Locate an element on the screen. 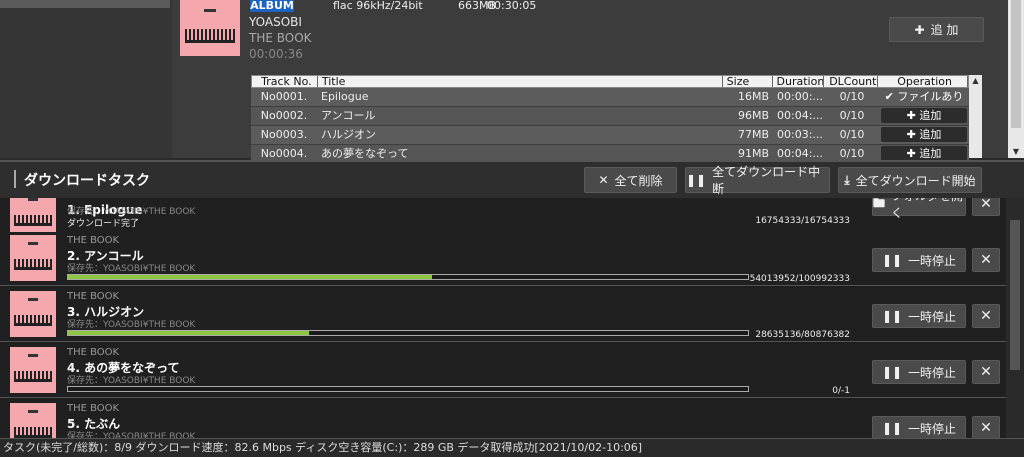 Image resolution: width=1024 pixels, height=457 pixels. open-folder-button: 🖿 フォルダを開く is located at coordinates (919, 209).